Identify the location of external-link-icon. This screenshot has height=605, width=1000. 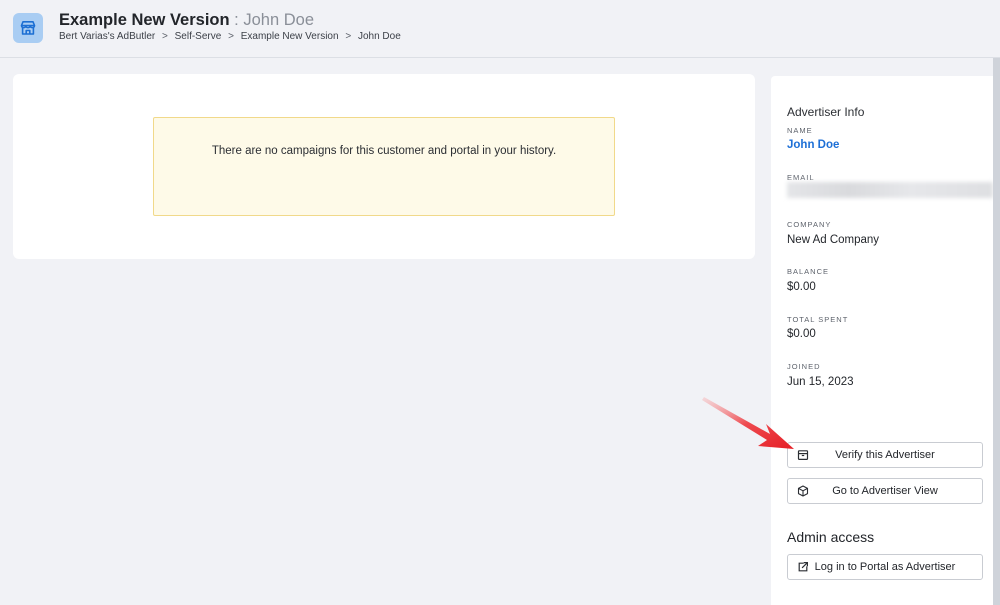
(803, 567).